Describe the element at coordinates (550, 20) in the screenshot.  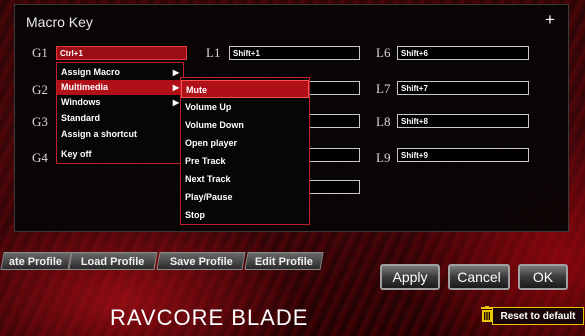
I see `add-icon: +` at that location.